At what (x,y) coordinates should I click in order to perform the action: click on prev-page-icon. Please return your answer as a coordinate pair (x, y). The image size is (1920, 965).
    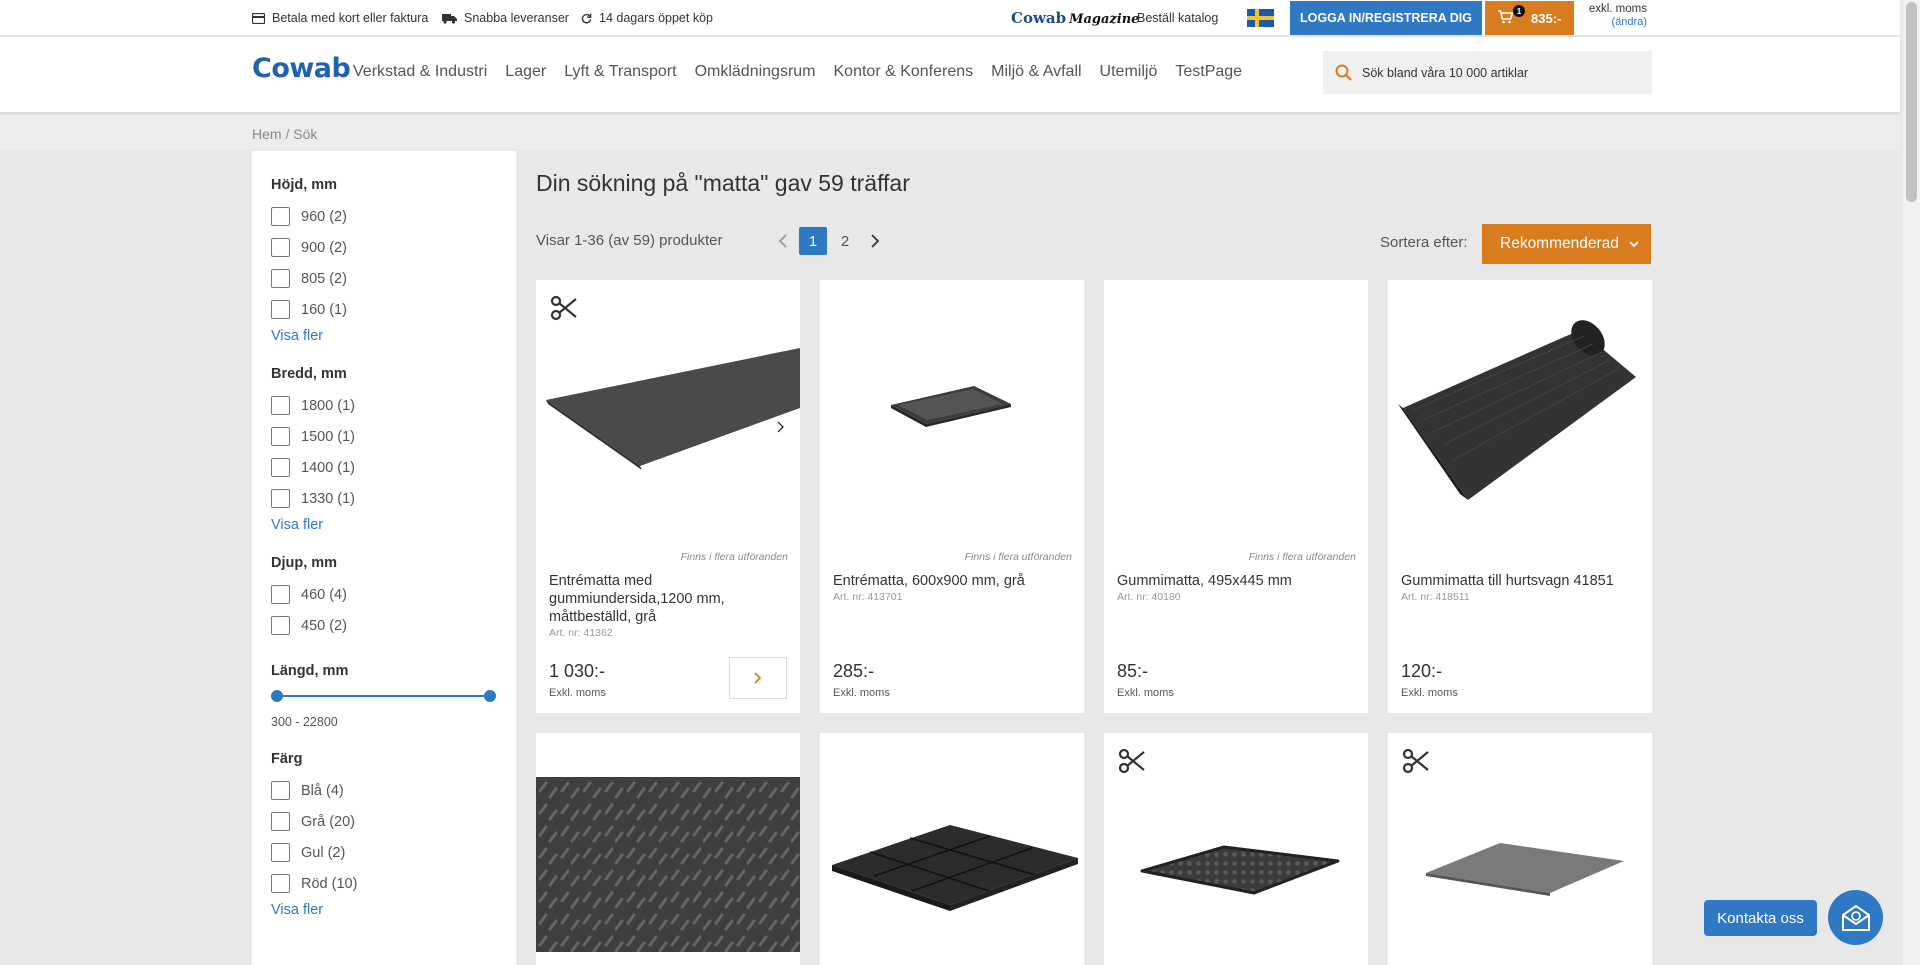
    Looking at the image, I should click on (783, 241).